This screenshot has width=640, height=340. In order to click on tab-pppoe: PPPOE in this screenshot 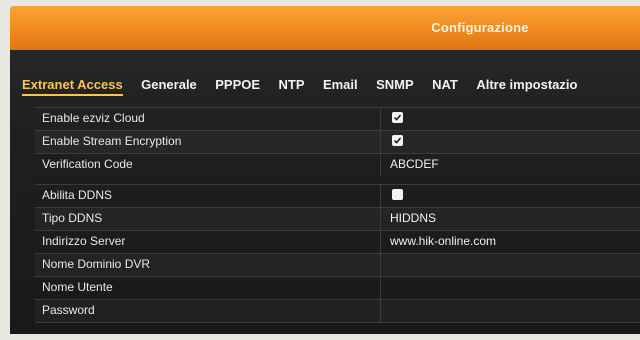, I will do `click(237, 85)`.